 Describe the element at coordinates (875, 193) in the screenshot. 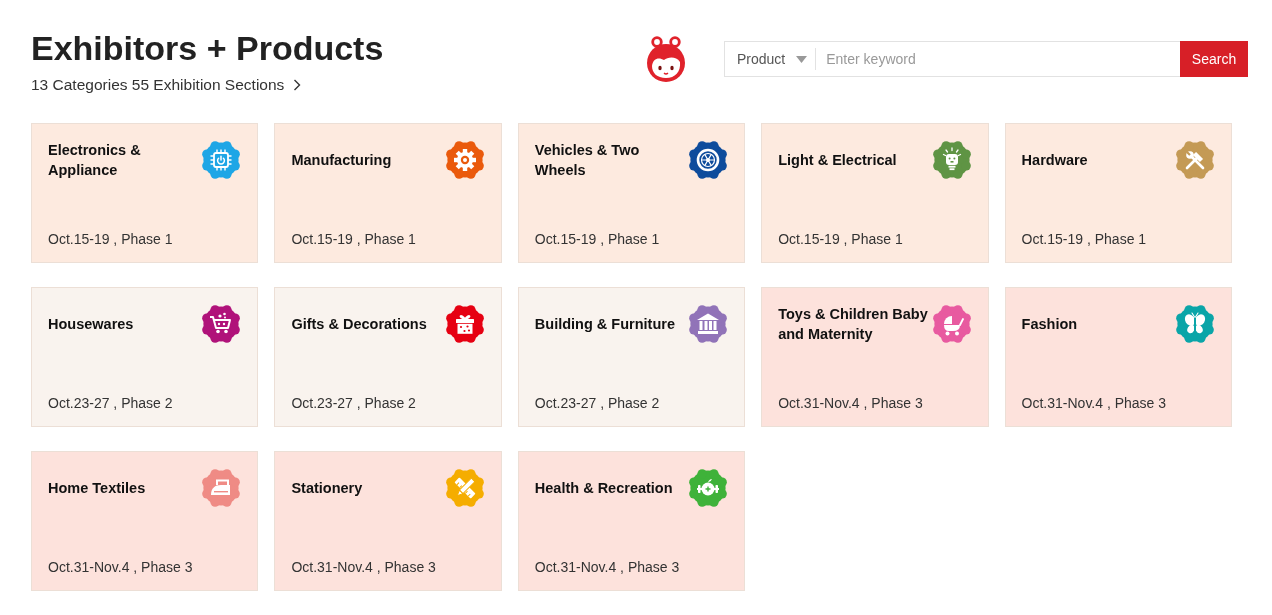

I see `category-card: Light & Electrical Oct.15-19 , Phase 1` at that location.